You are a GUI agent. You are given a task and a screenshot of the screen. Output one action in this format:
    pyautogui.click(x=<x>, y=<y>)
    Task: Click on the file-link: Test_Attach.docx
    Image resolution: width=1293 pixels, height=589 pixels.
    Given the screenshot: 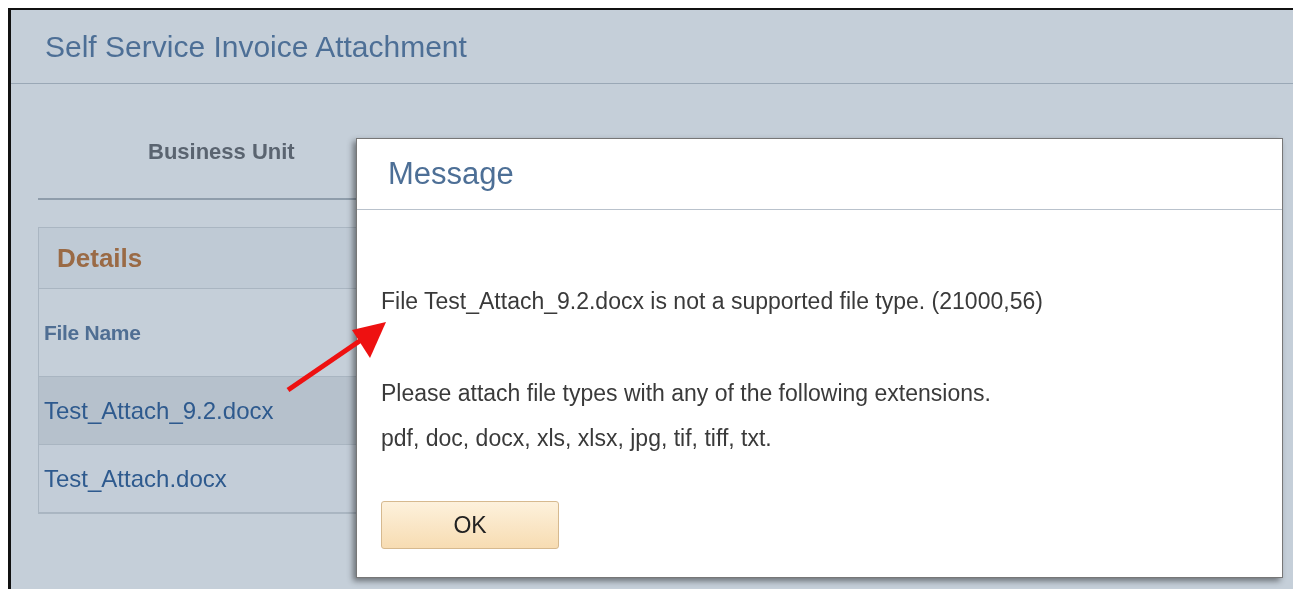 What is the action you would take?
    pyautogui.click(x=135, y=478)
    